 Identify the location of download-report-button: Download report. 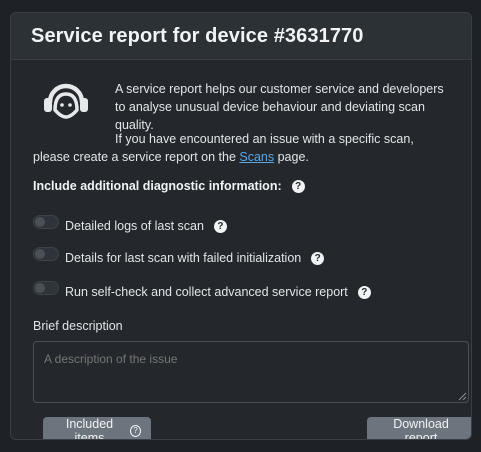
(419, 428).